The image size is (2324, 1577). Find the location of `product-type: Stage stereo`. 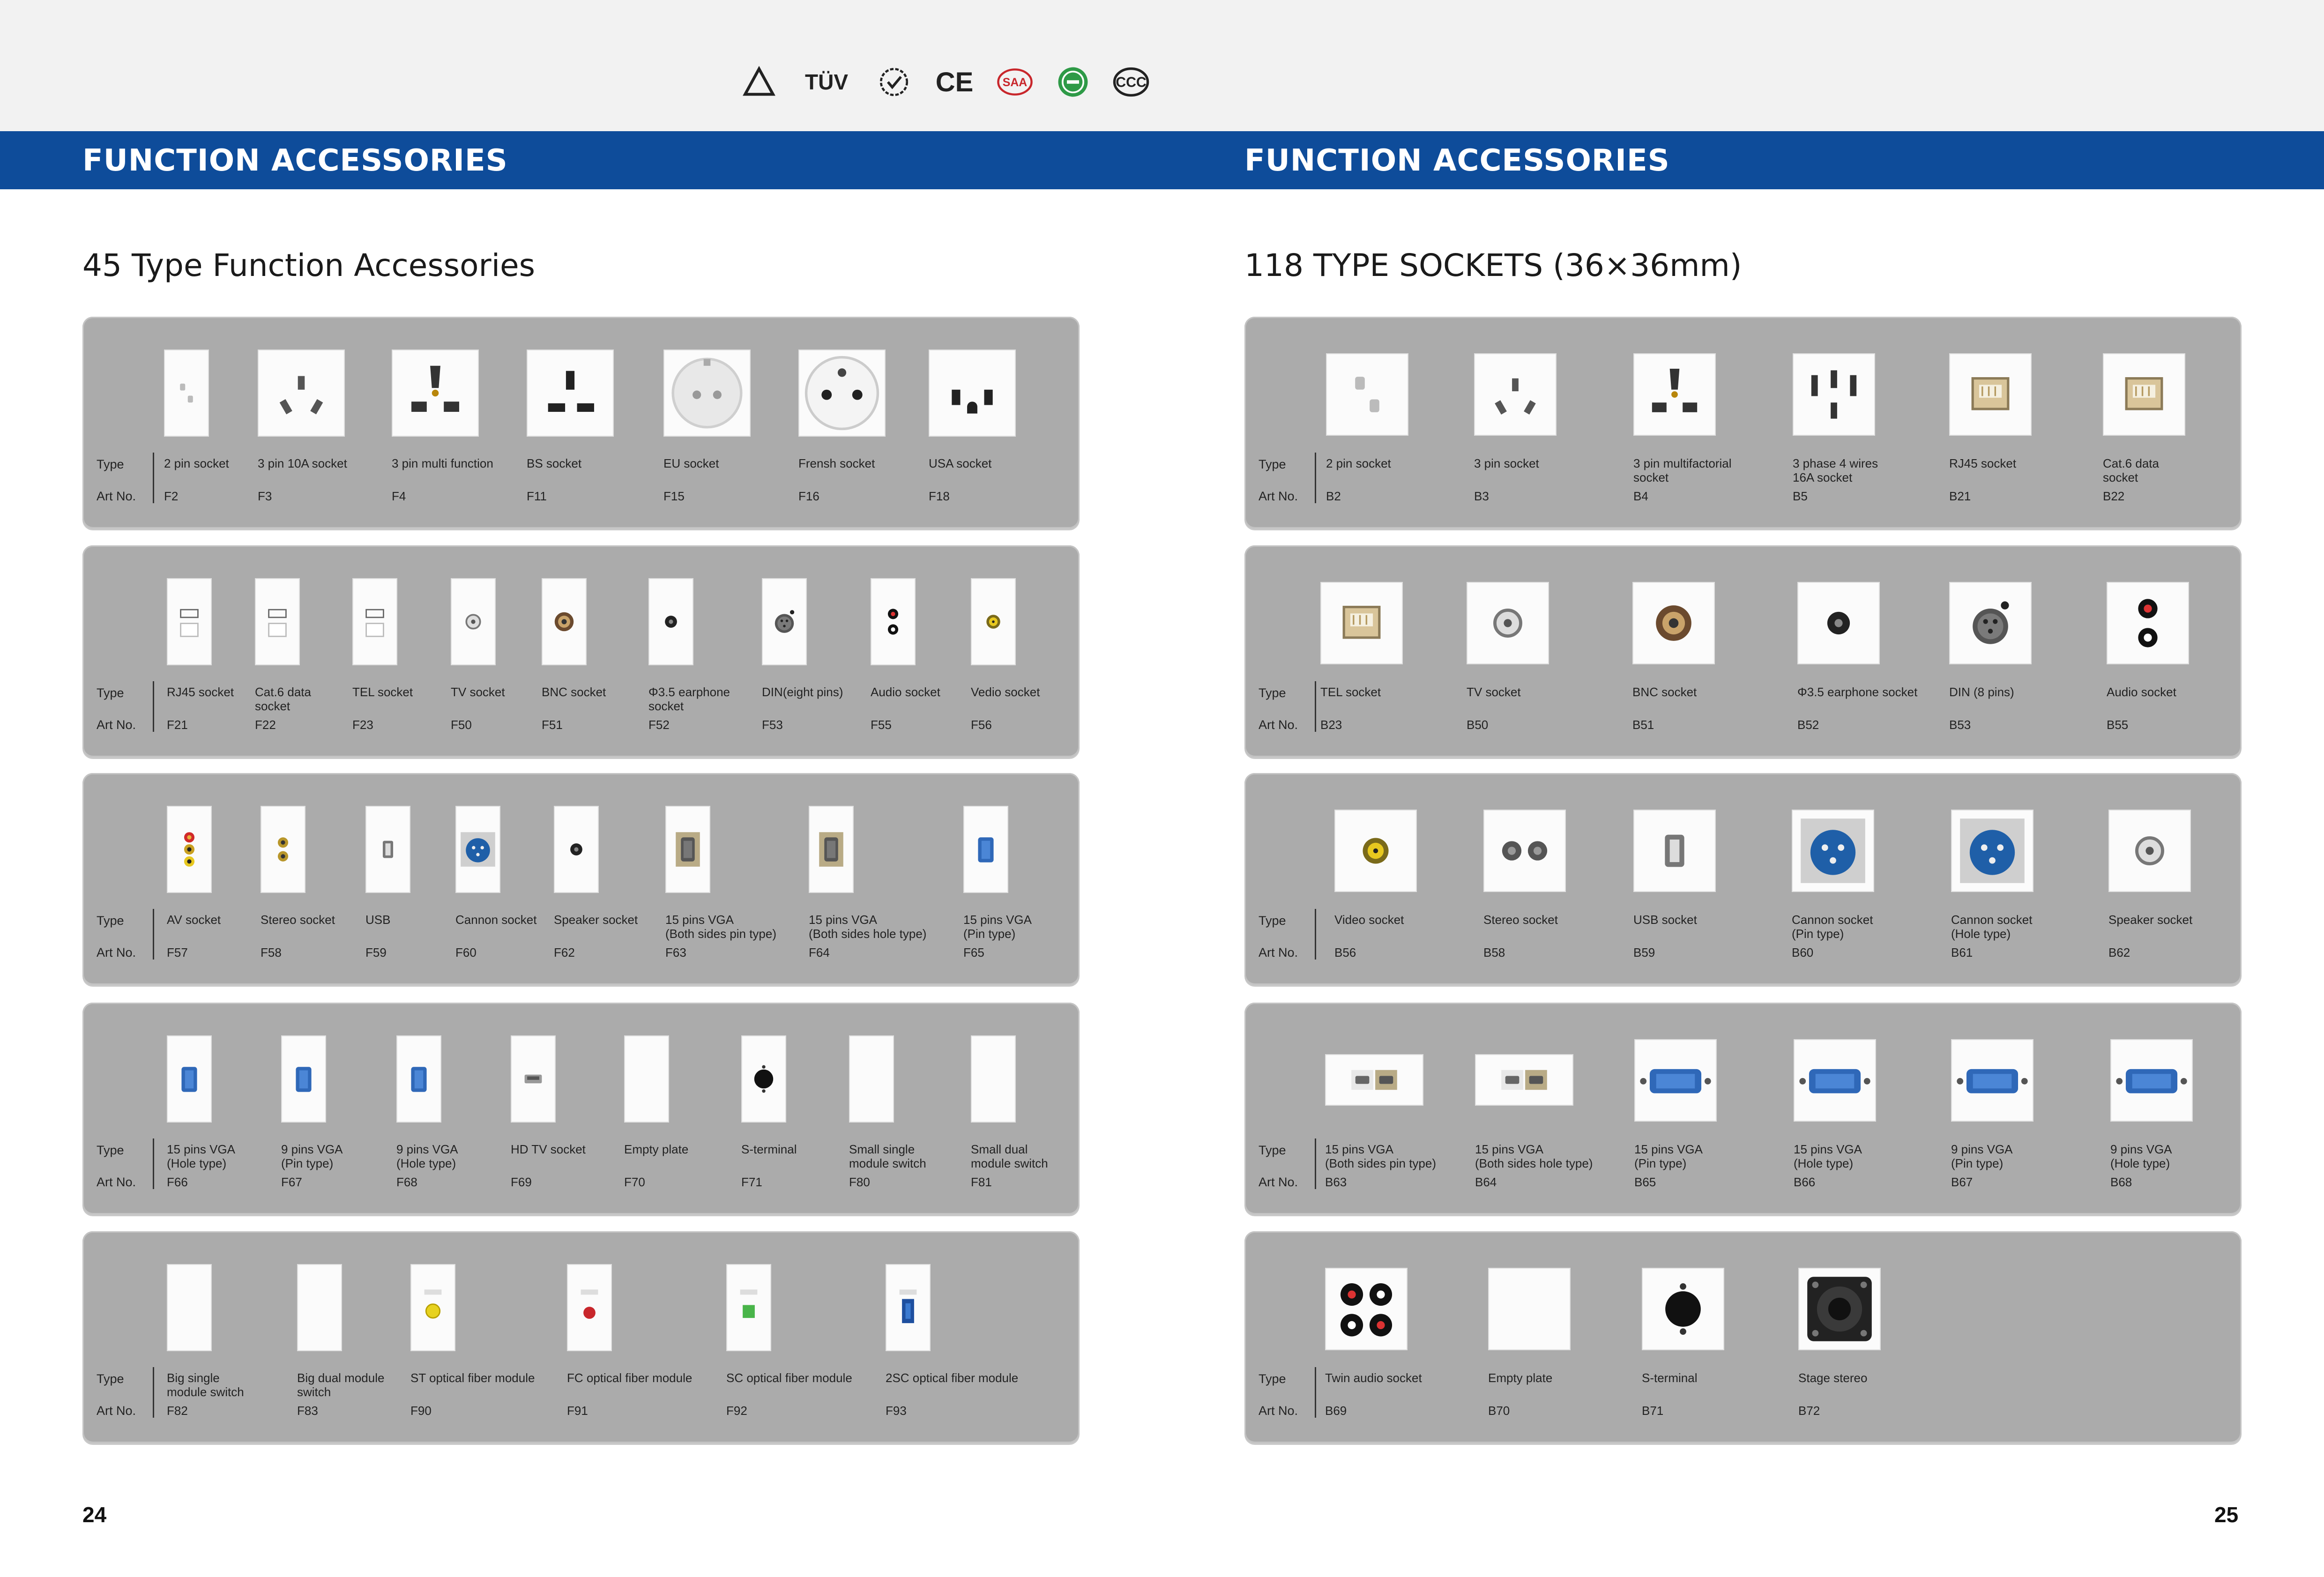

product-type: Stage stereo is located at coordinates (1833, 1378).